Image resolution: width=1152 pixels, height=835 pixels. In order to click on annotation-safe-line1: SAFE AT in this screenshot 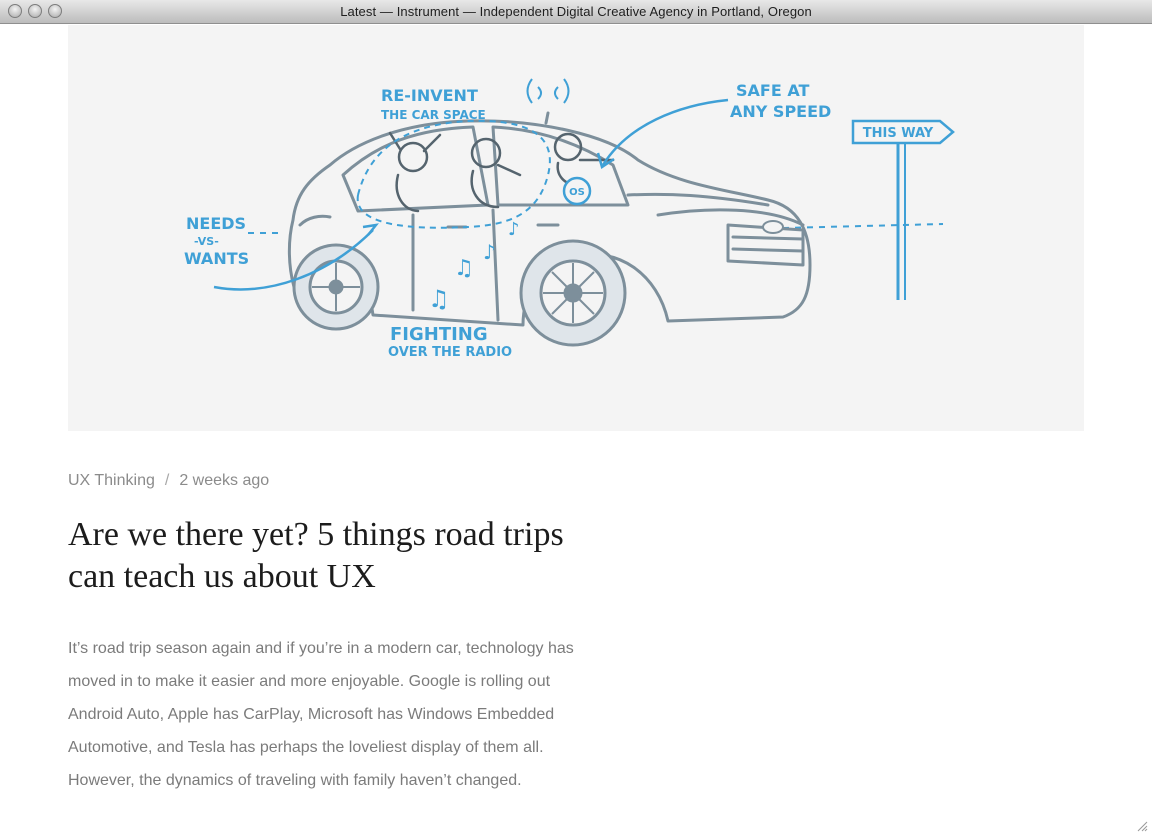, I will do `click(772, 90)`.